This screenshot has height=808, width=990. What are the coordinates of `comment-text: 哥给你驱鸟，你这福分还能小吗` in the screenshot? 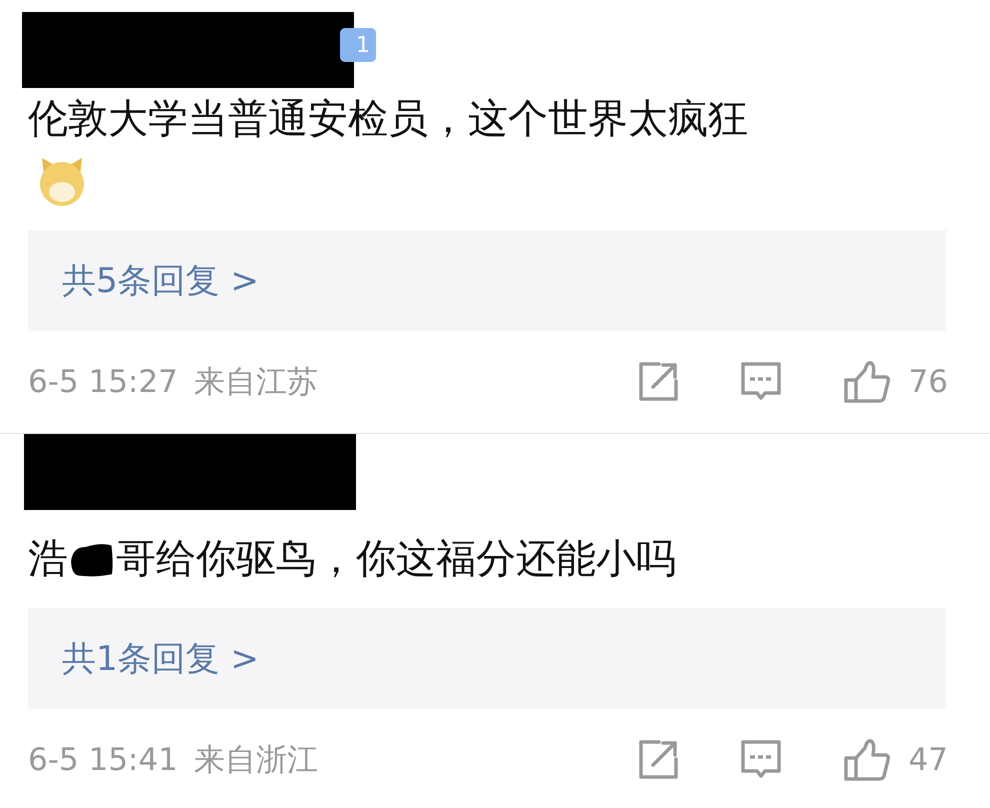 It's located at (396, 559).